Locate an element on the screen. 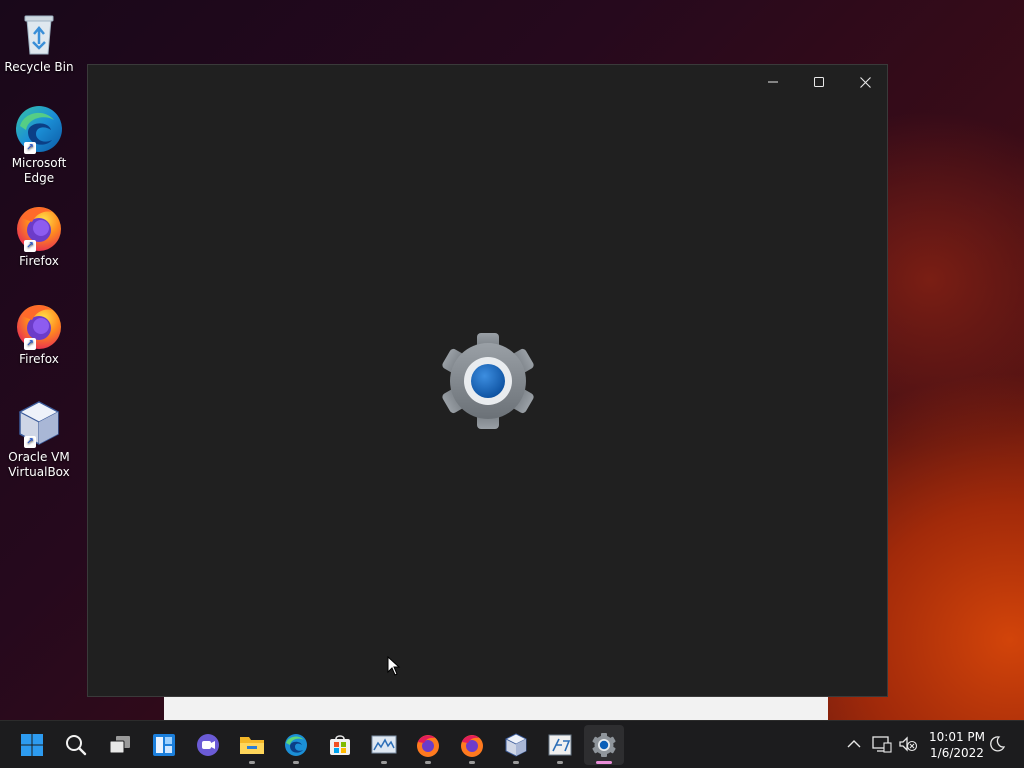  task-view-icon is located at coordinates (119, 745).